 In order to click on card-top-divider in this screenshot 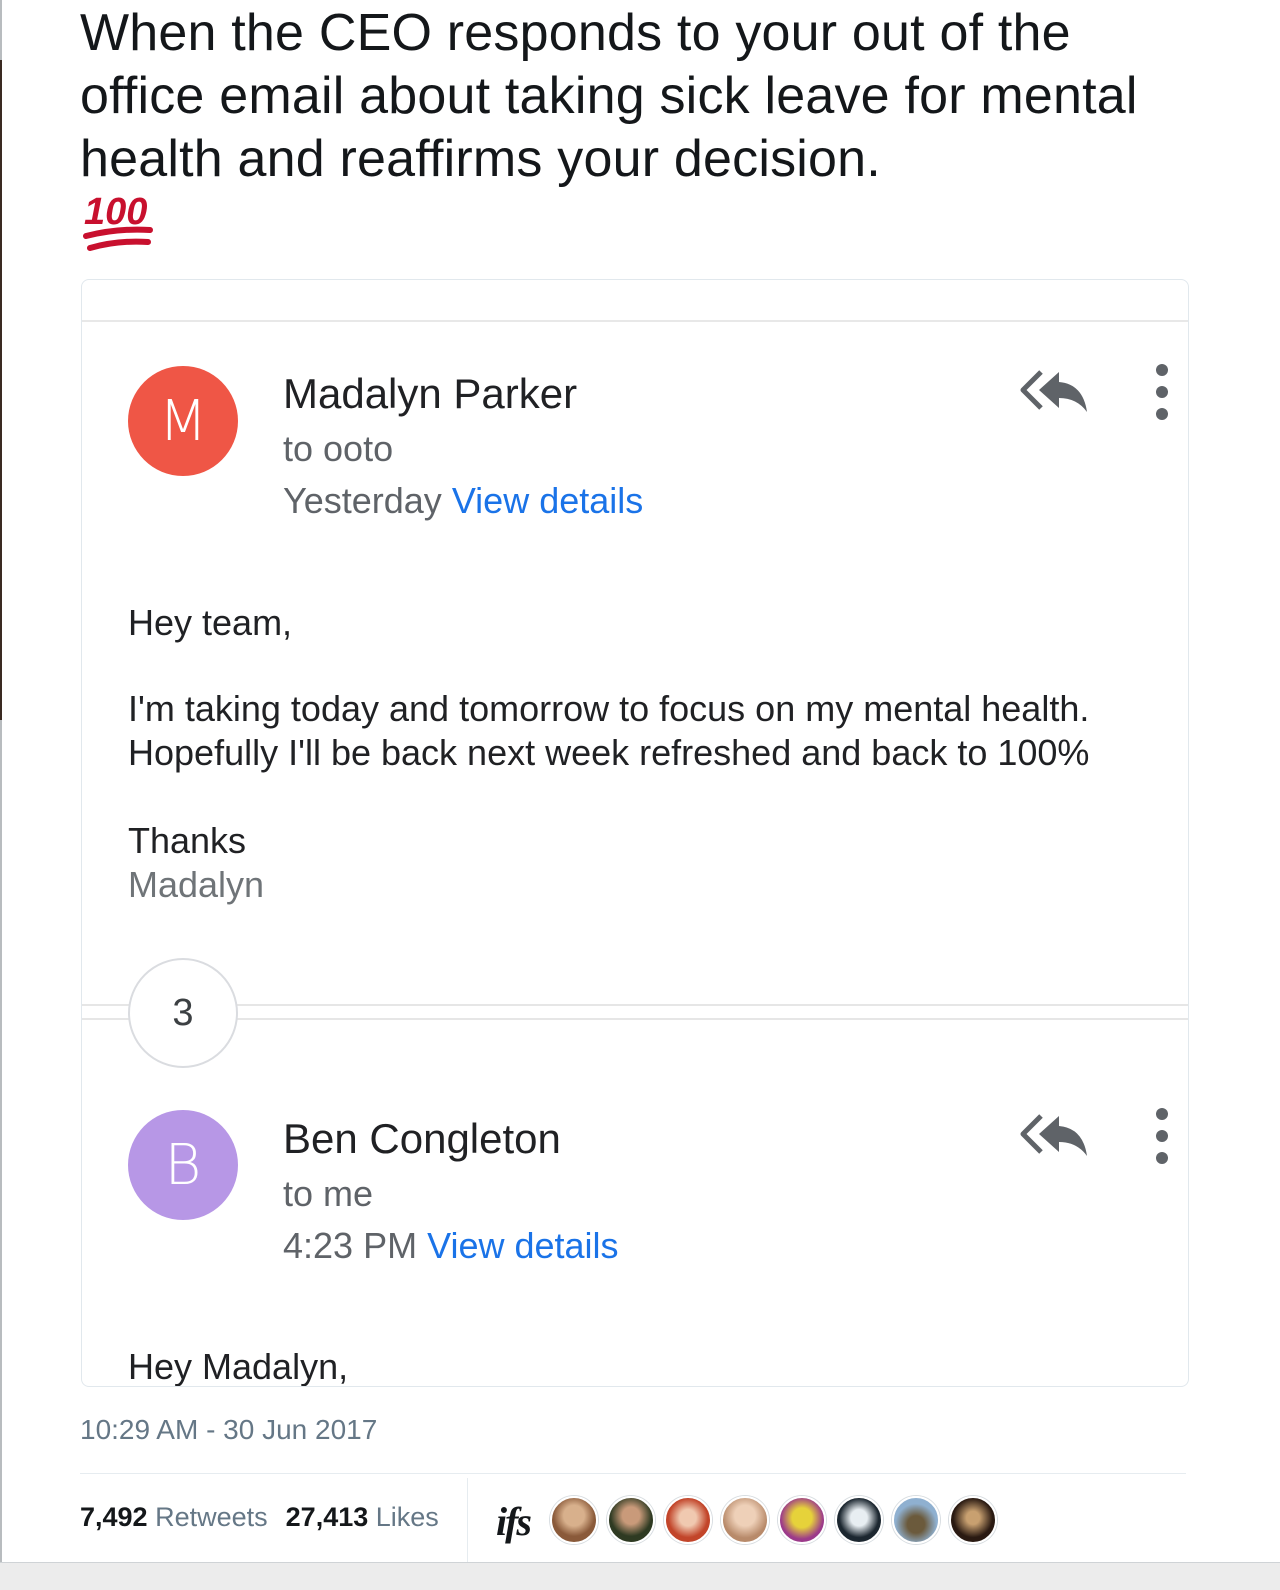, I will do `click(635, 321)`.